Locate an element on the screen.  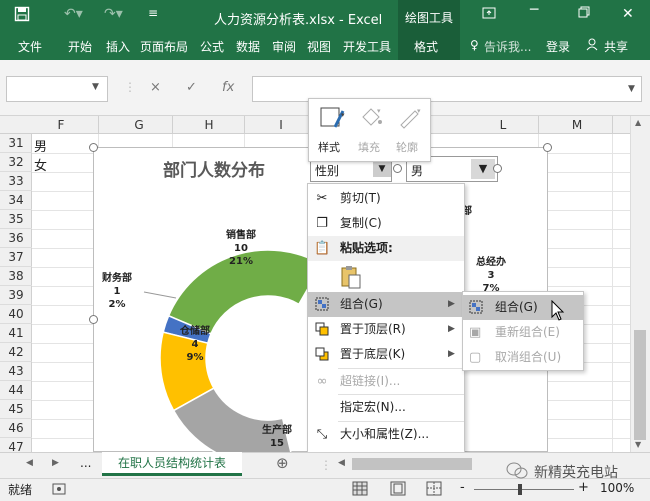
row-header: 35 is located at coordinates (16, 219).